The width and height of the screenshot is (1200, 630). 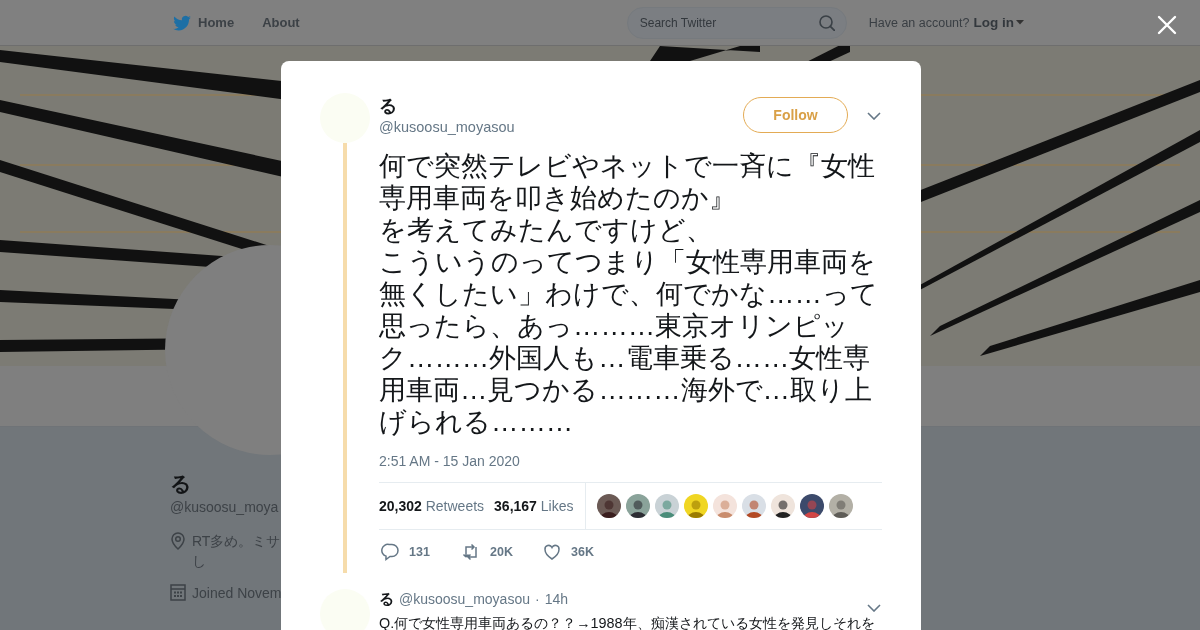 I want to click on account-prompt: Have an account?, so click(x=919, y=22).